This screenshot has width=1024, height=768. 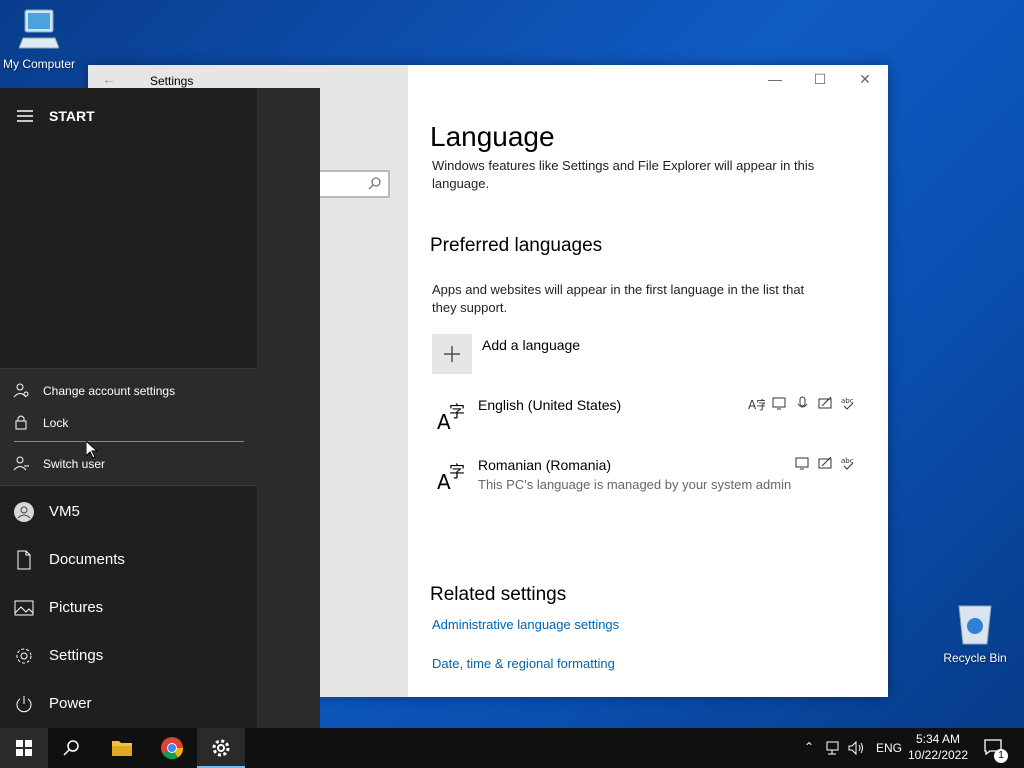 What do you see at coordinates (39, 64) in the screenshot?
I see `my-computer-label: My Computer` at bounding box center [39, 64].